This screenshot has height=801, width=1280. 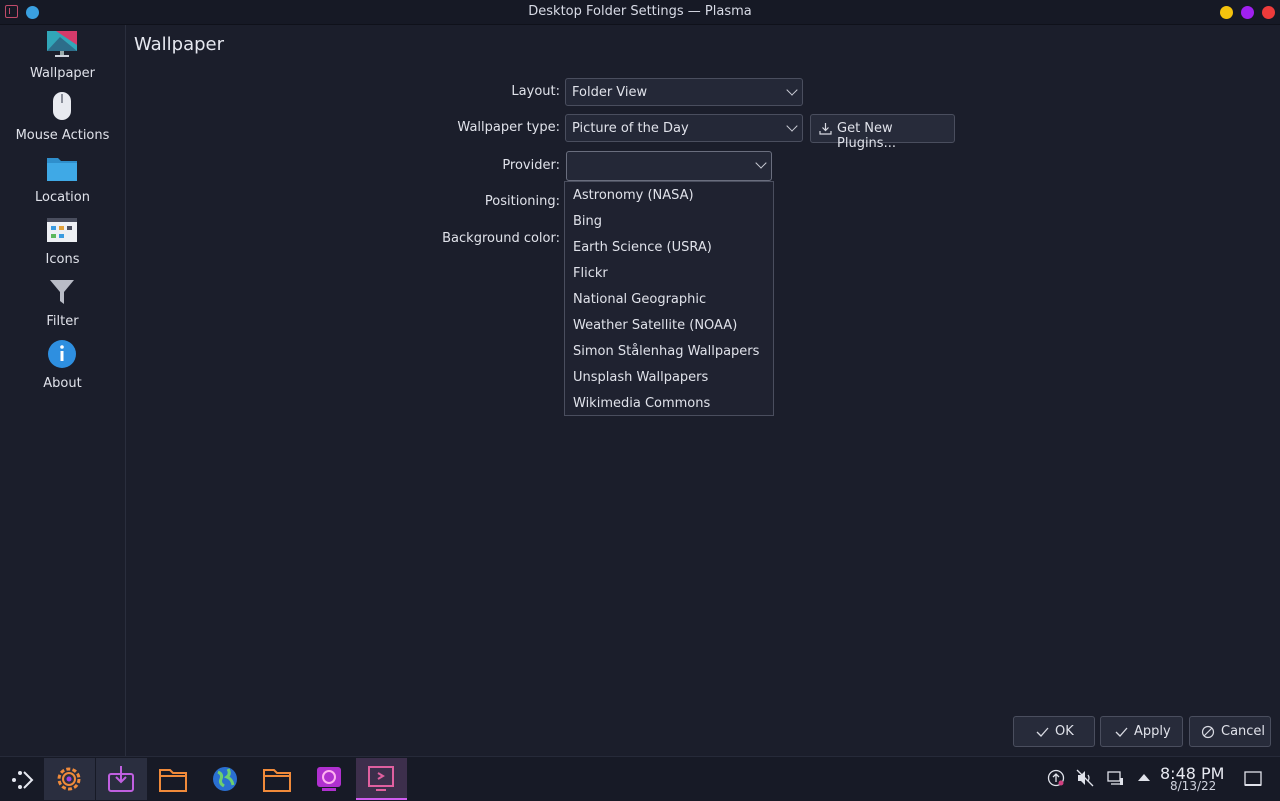 I want to click on mouse-icon, so click(x=62, y=106).